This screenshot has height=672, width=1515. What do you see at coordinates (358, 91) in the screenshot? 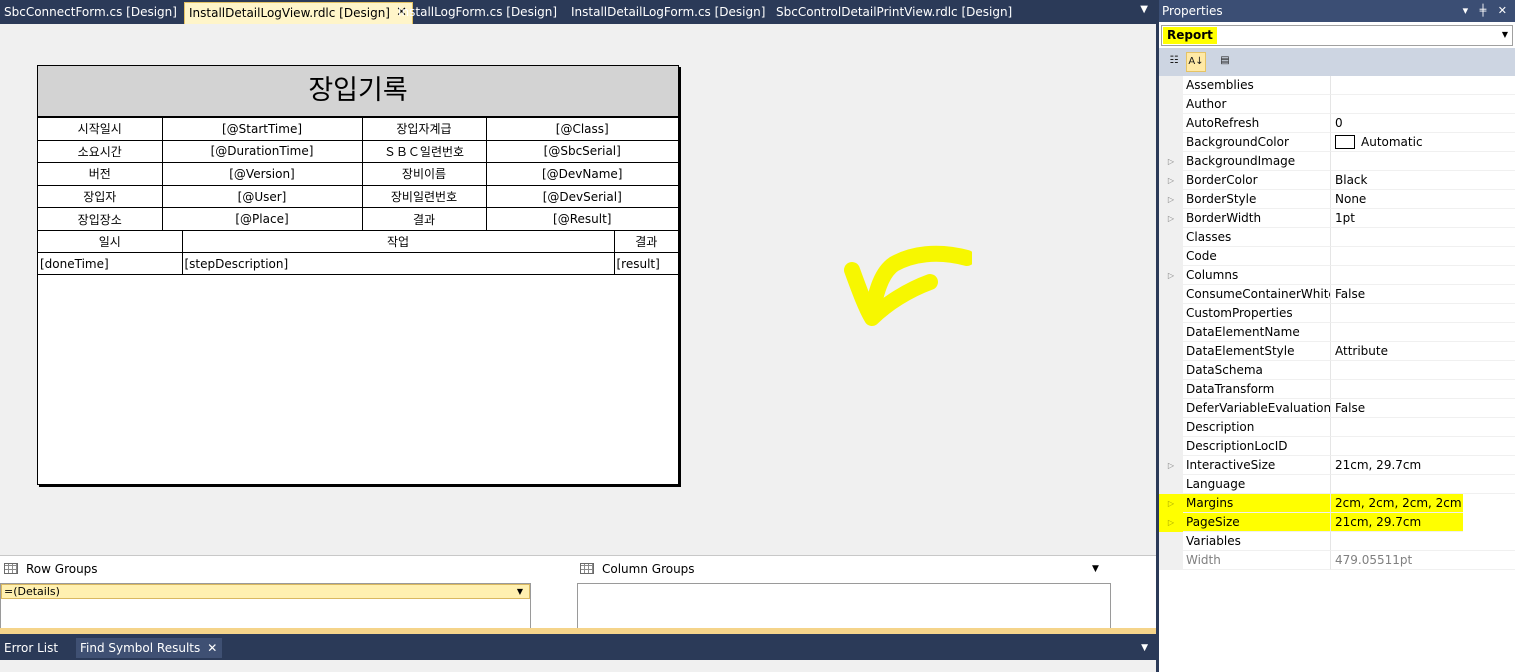
I see `report-title: 장입기록` at bounding box center [358, 91].